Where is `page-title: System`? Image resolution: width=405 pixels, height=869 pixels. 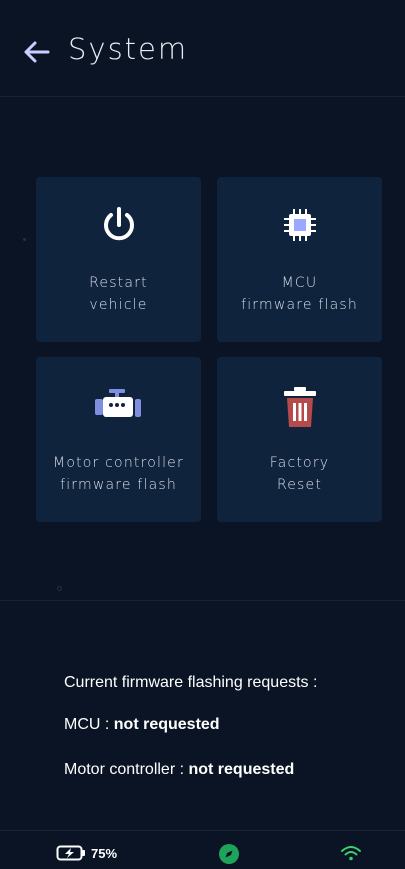 page-title: System is located at coordinates (128, 49).